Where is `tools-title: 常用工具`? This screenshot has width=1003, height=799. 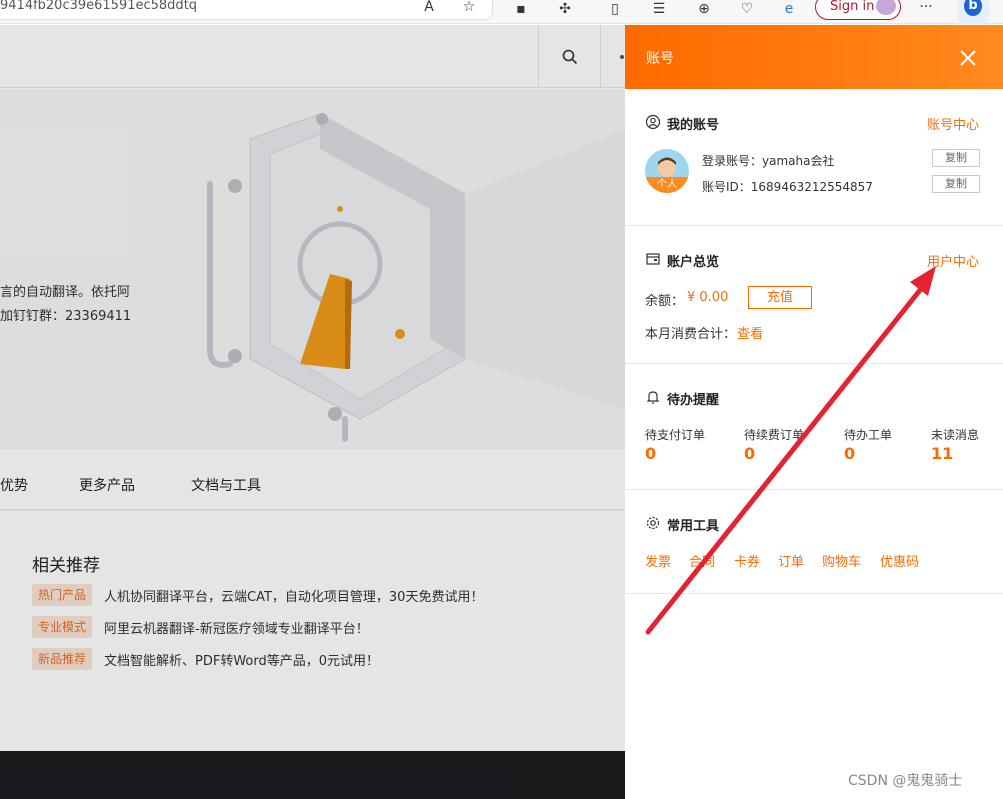 tools-title: 常用工具 is located at coordinates (693, 526).